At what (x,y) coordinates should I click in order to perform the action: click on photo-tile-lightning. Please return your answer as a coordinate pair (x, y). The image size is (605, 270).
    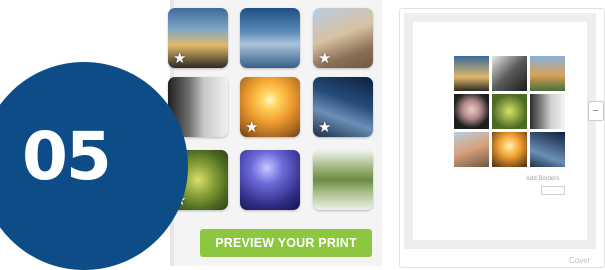
    Looking at the image, I should click on (270, 180).